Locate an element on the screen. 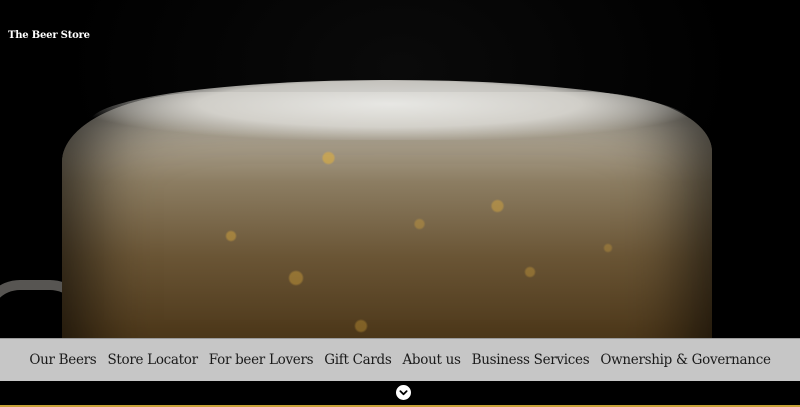  beer-foam is located at coordinates (390, 110).